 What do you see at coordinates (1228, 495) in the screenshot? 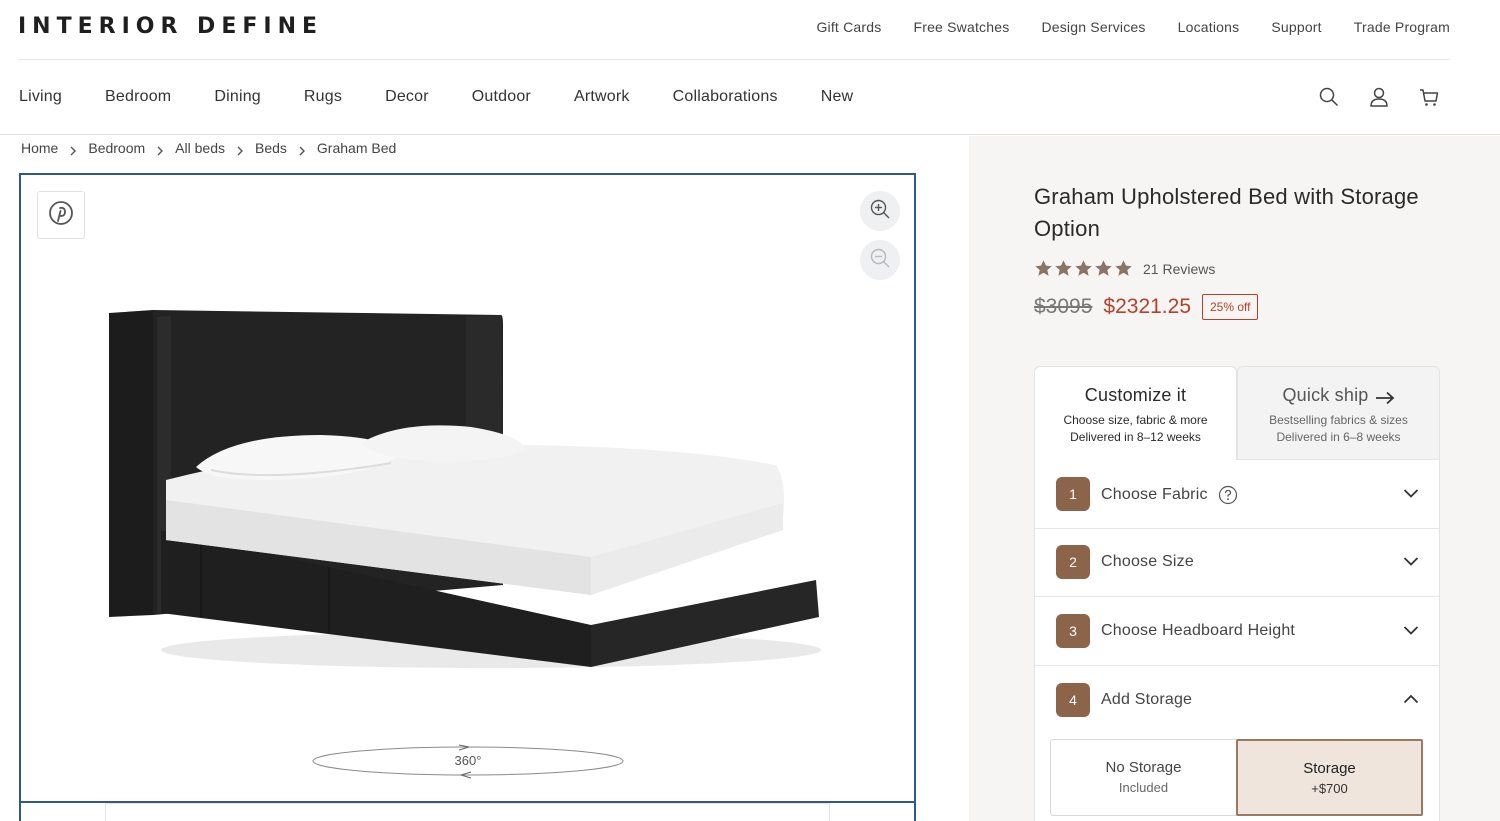
I see `help-circle-icon` at bounding box center [1228, 495].